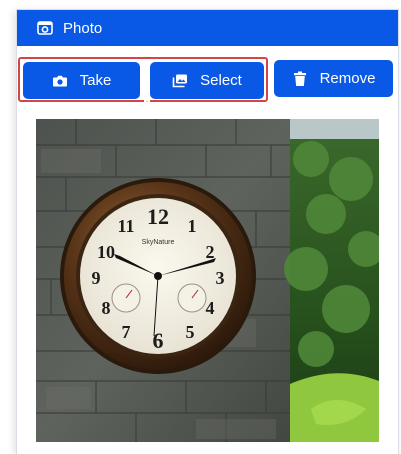 The width and height of the screenshot is (401, 454). What do you see at coordinates (143, 80) in the screenshot?
I see `take-select-group: Take Select` at bounding box center [143, 80].